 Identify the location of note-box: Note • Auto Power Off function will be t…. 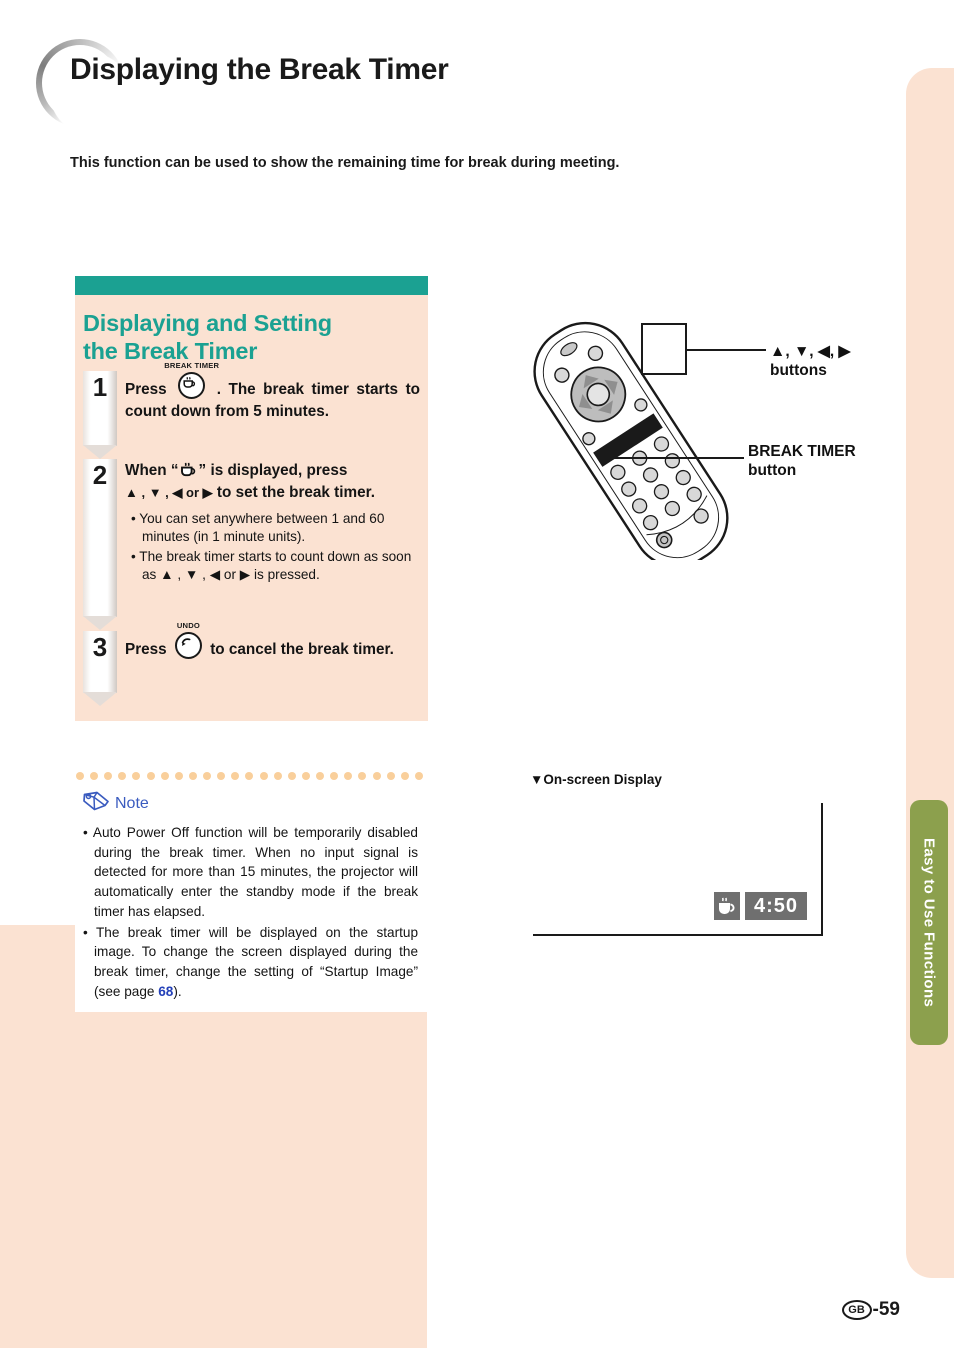
(251, 899).